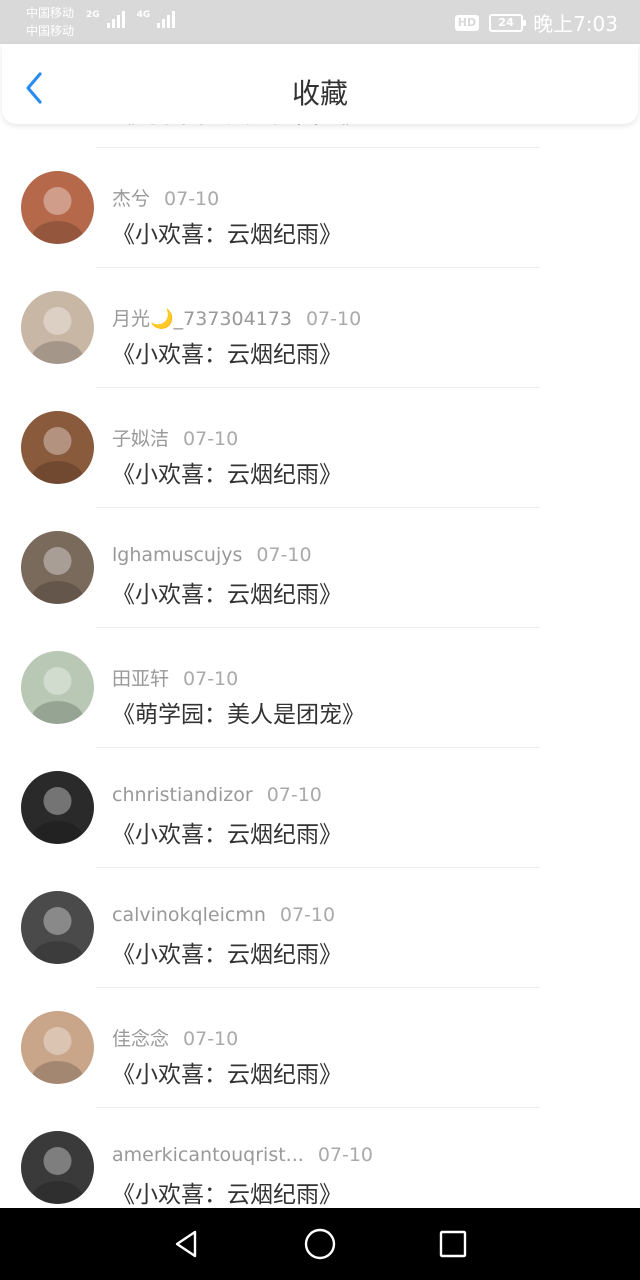 The height and width of the screenshot is (1280, 640). Describe the element at coordinates (131, 19) in the screenshot. I see `signal-indicators: 2G 4G` at that location.